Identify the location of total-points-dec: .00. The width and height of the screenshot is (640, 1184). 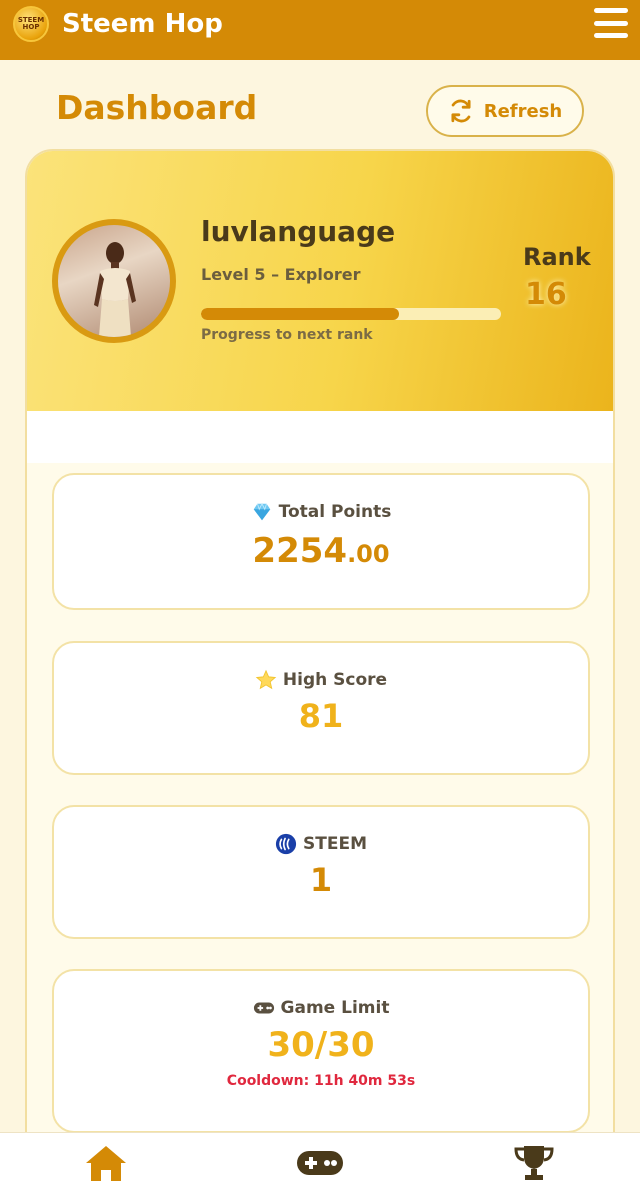
(368, 554).